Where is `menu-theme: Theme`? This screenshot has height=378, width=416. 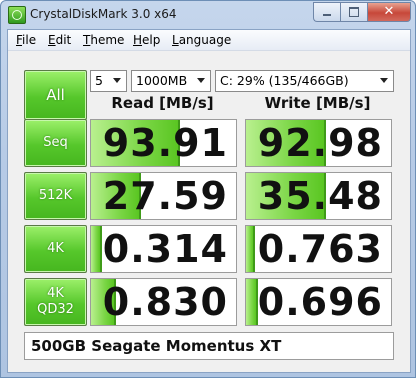
menu-theme: Theme is located at coordinates (103, 40).